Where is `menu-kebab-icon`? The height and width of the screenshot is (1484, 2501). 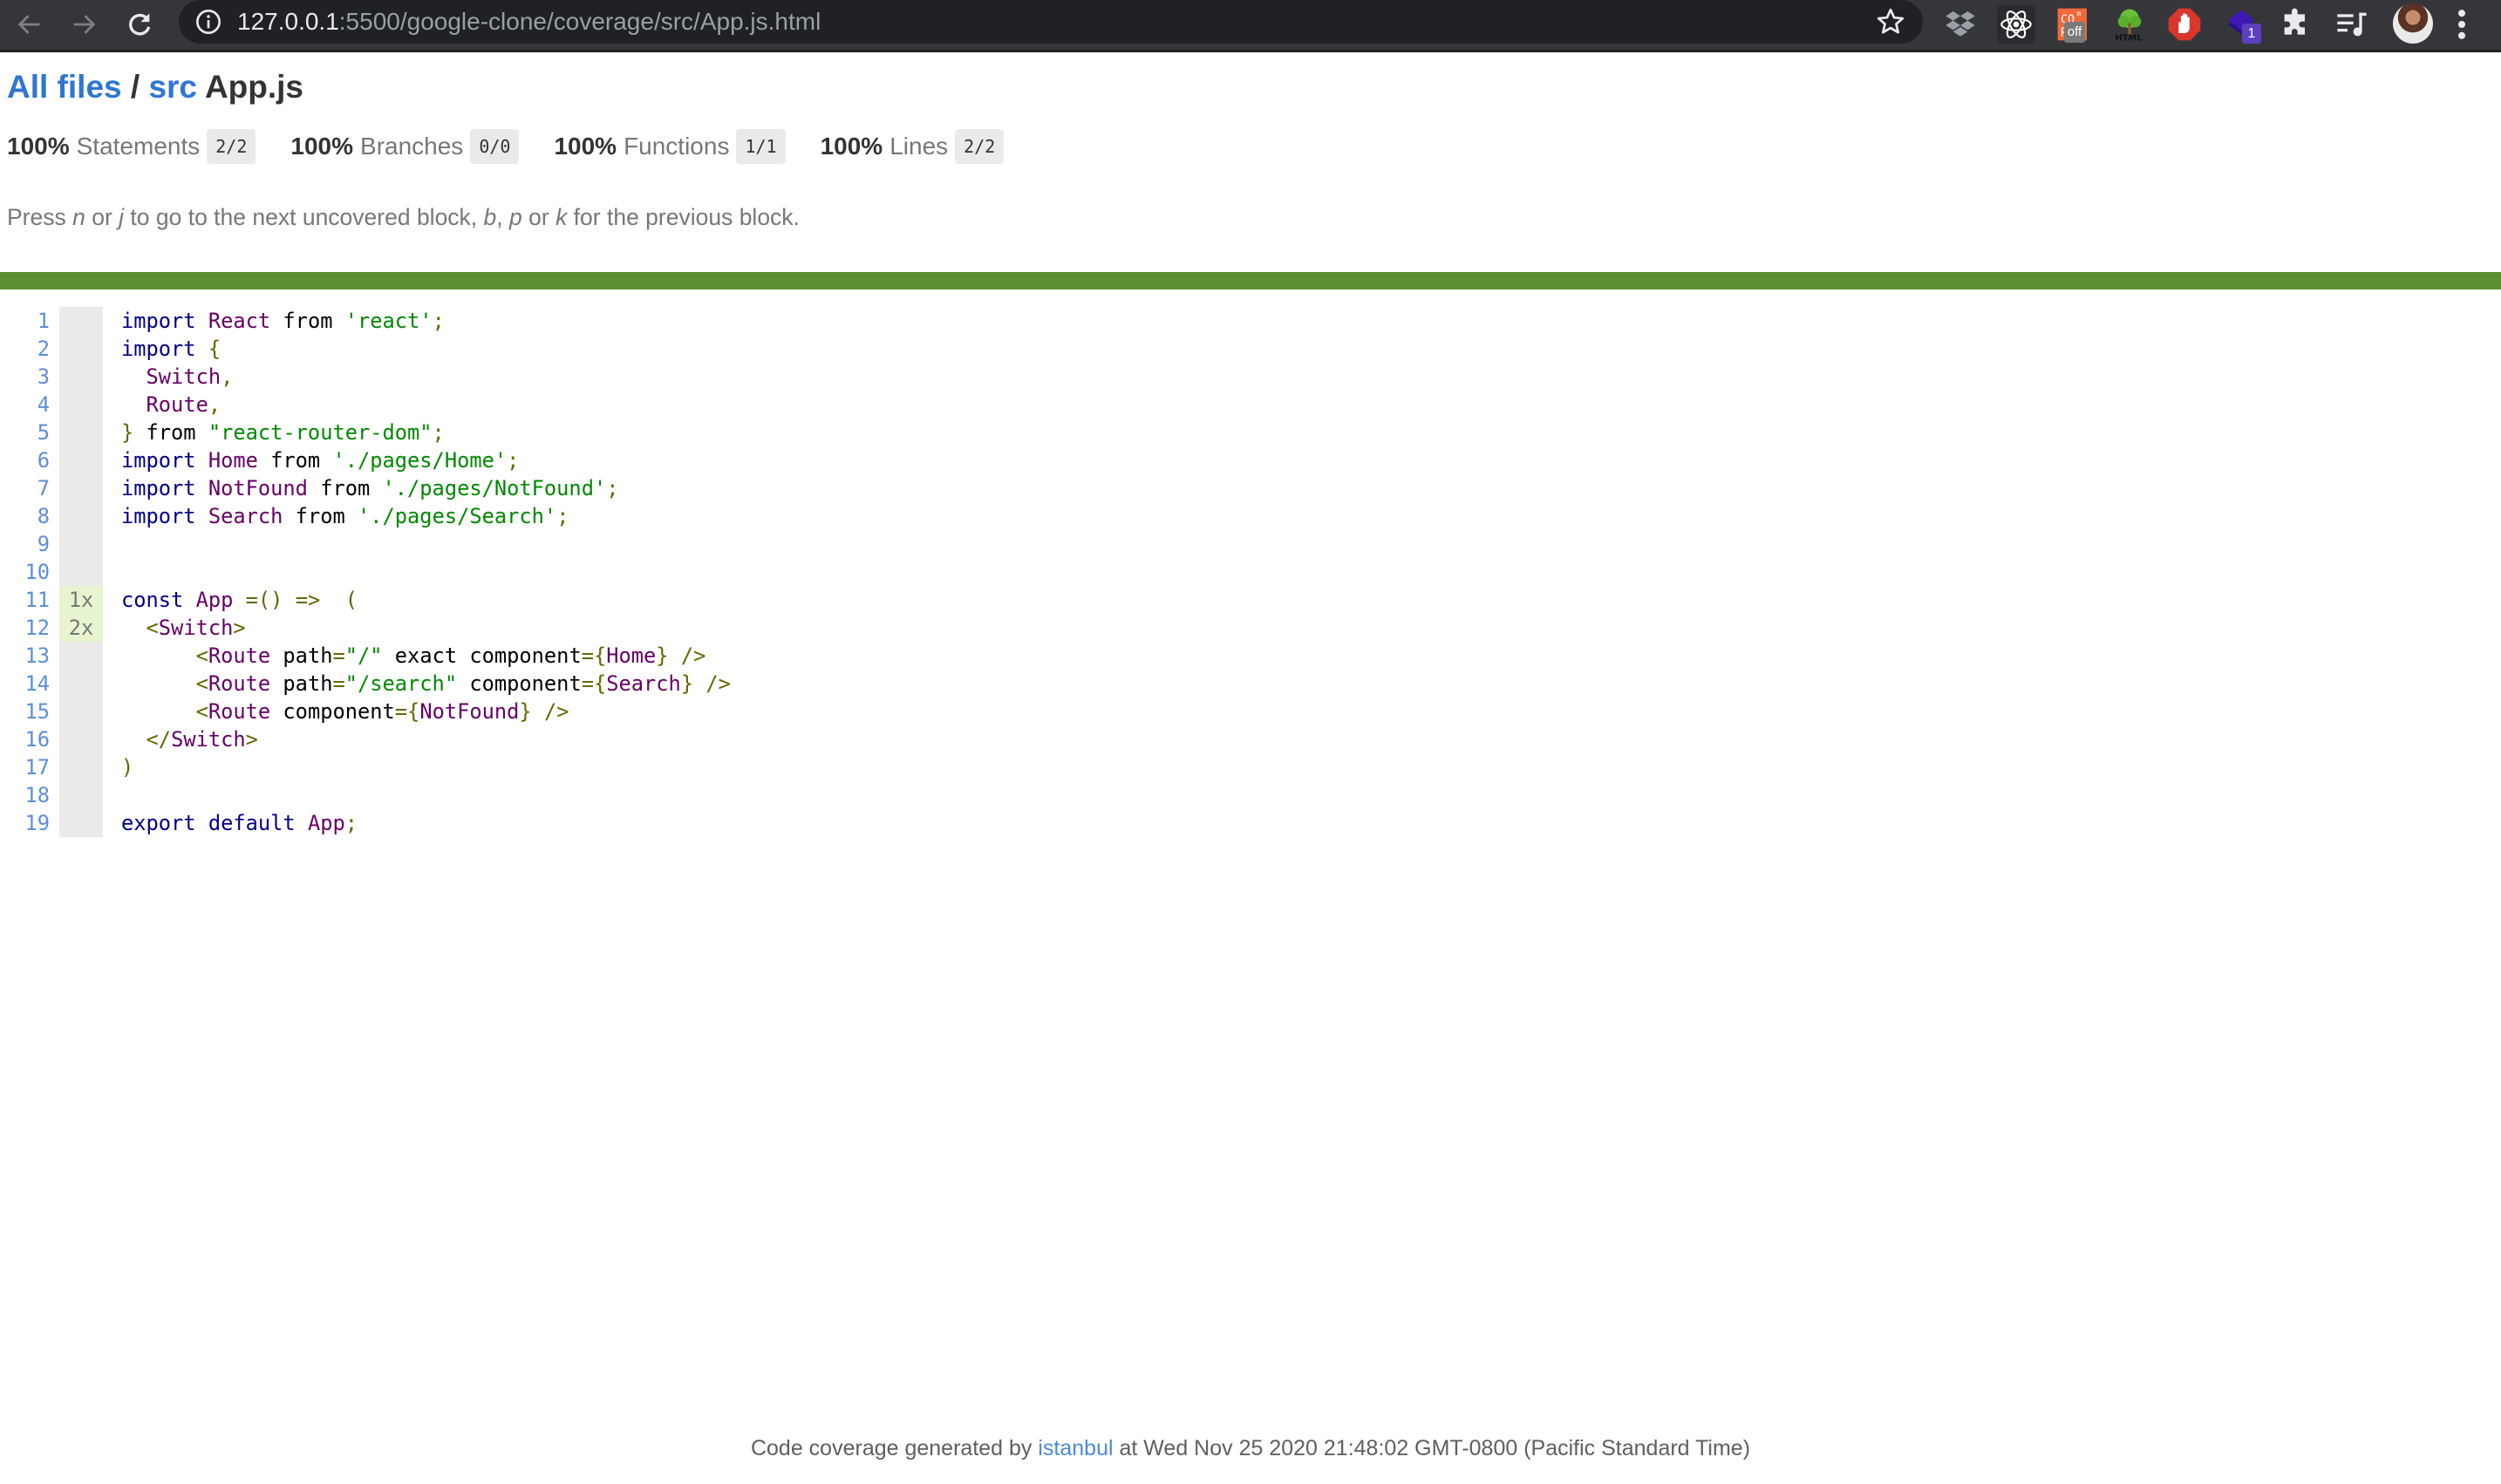 menu-kebab-icon is located at coordinates (2461, 24).